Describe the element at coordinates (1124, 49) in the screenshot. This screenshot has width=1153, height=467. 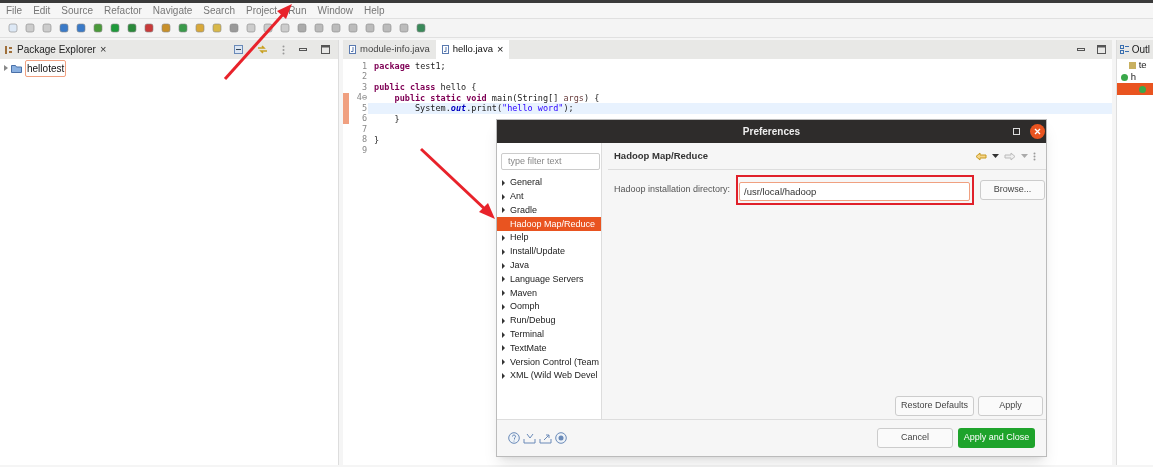
I see `outline-icon` at that location.